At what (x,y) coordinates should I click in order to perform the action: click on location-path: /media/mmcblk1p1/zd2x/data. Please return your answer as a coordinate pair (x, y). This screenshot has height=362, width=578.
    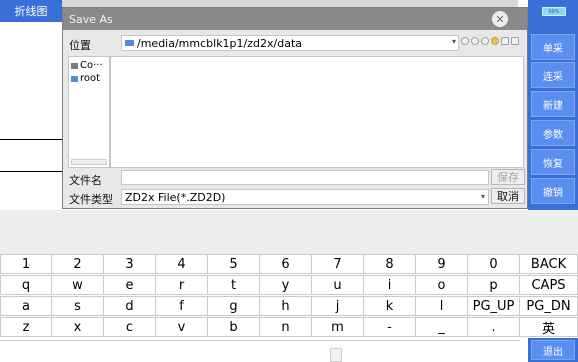
    Looking at the image, I should click on (219, 43).